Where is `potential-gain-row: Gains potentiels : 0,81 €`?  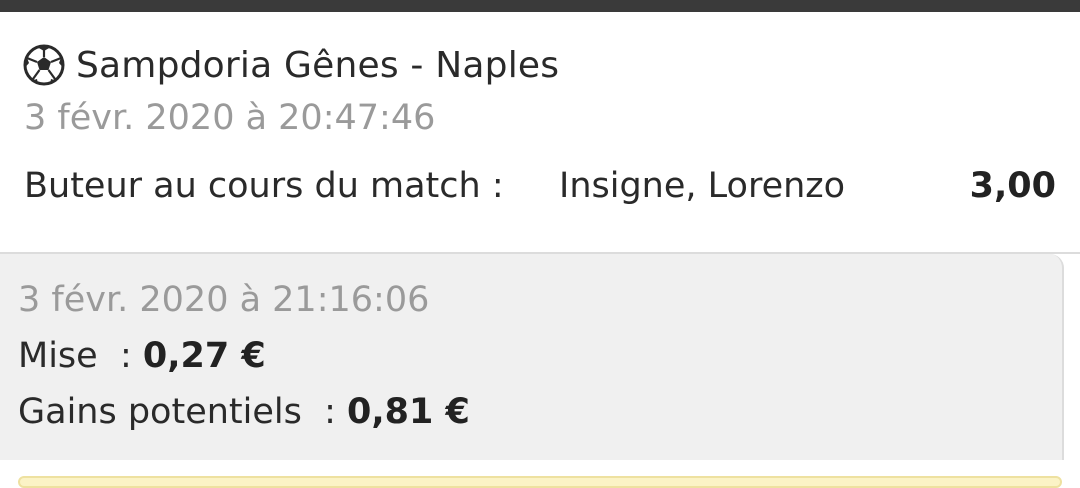 potential-gain-row: Gains potentiels : 0,81 € is located at coordinates (244, 412).